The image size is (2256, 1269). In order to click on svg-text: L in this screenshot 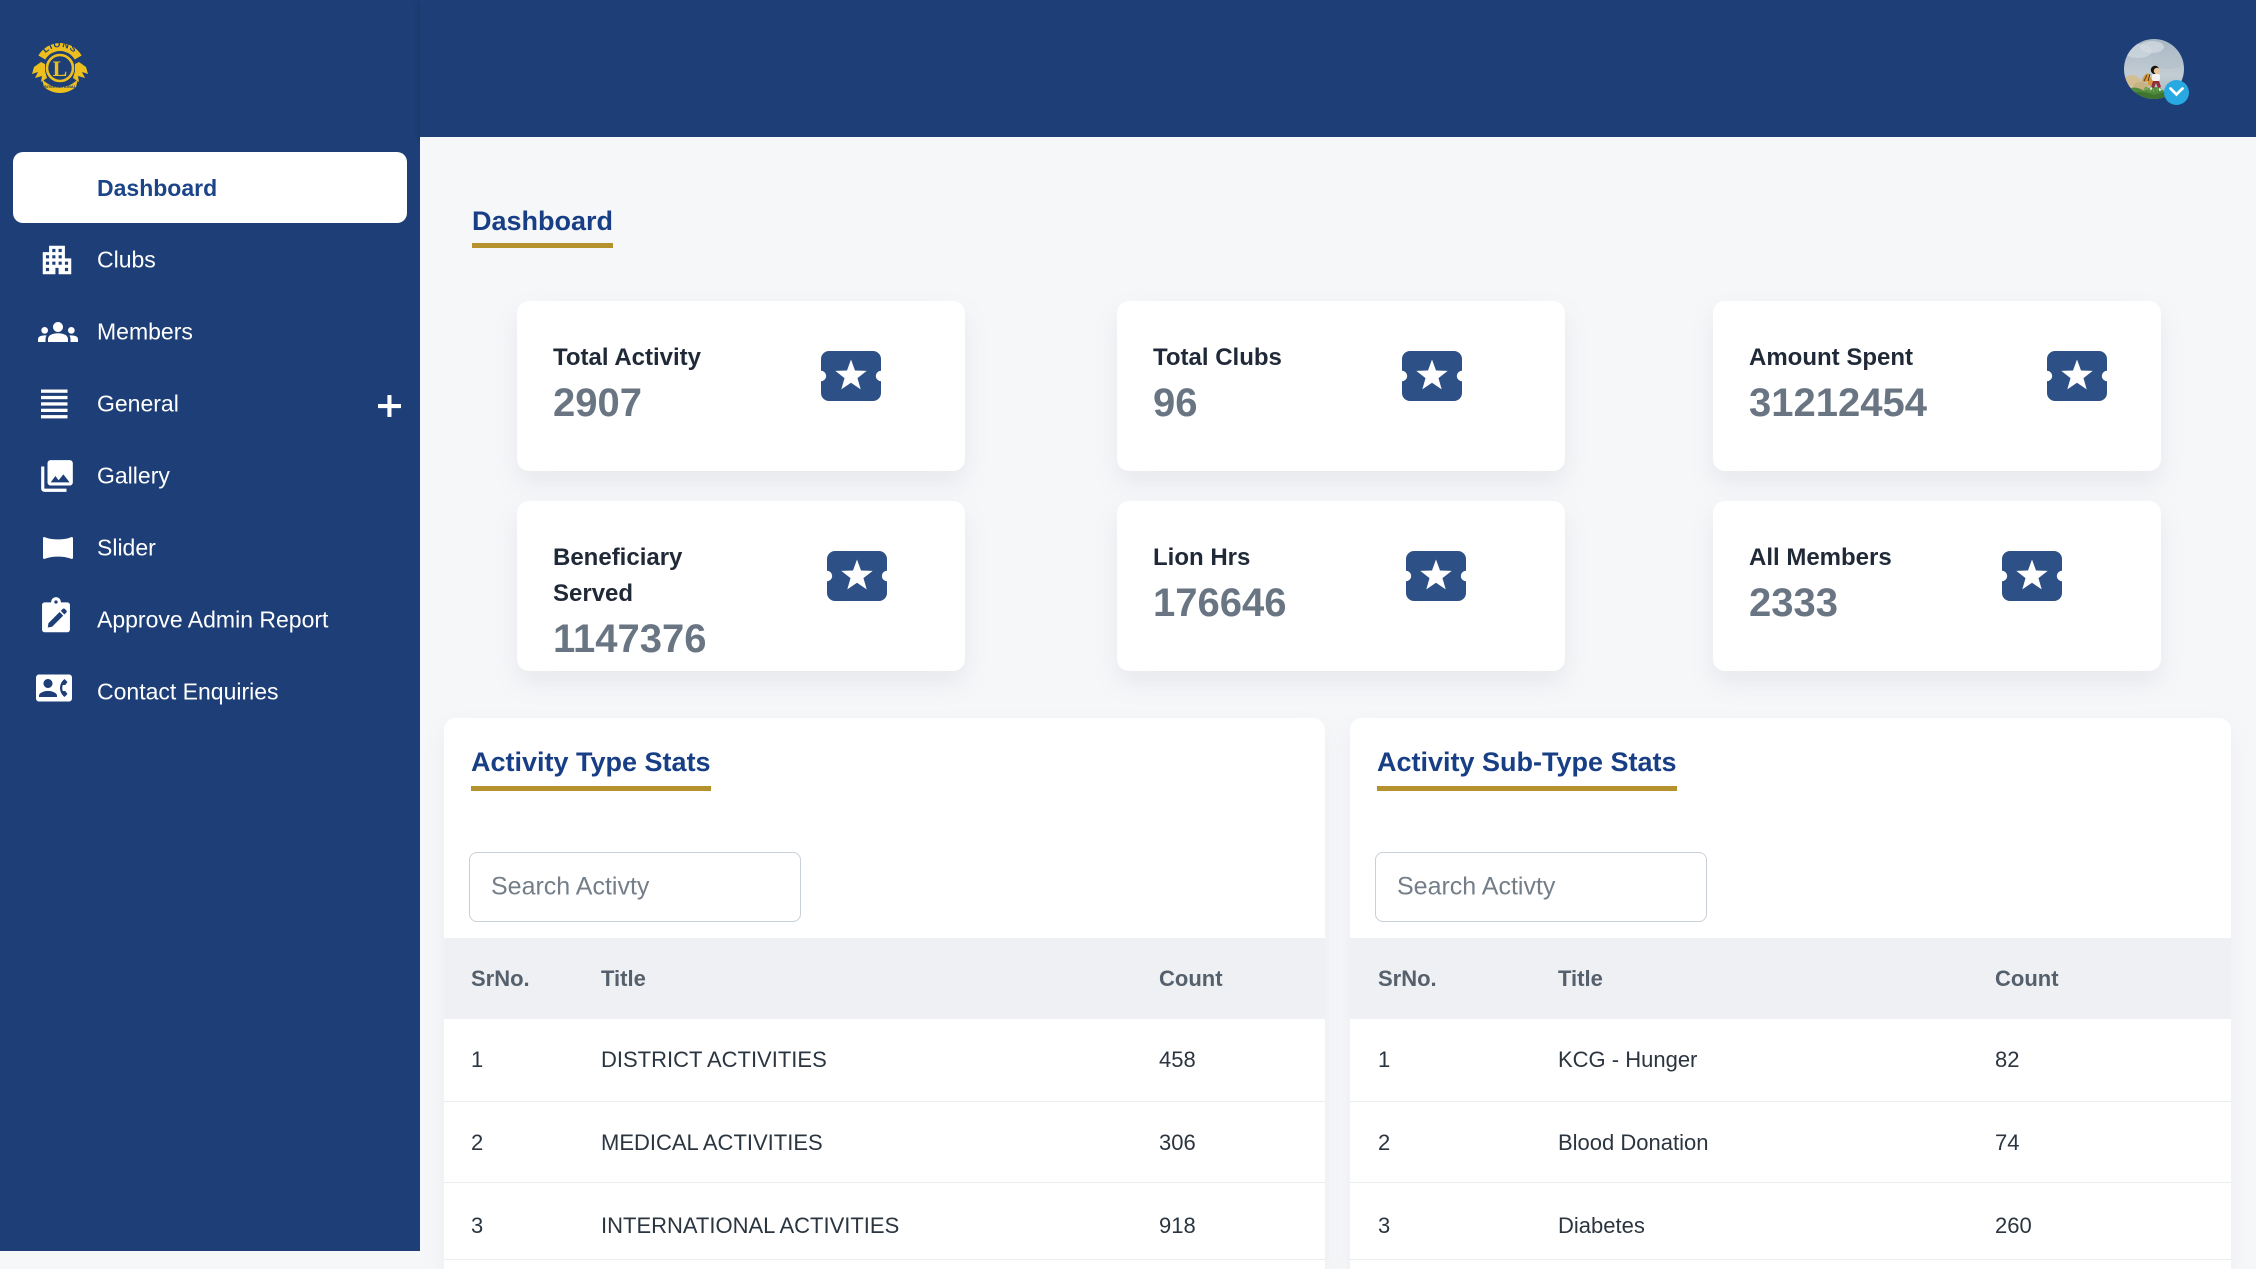, I will do `click(60, 68)`.